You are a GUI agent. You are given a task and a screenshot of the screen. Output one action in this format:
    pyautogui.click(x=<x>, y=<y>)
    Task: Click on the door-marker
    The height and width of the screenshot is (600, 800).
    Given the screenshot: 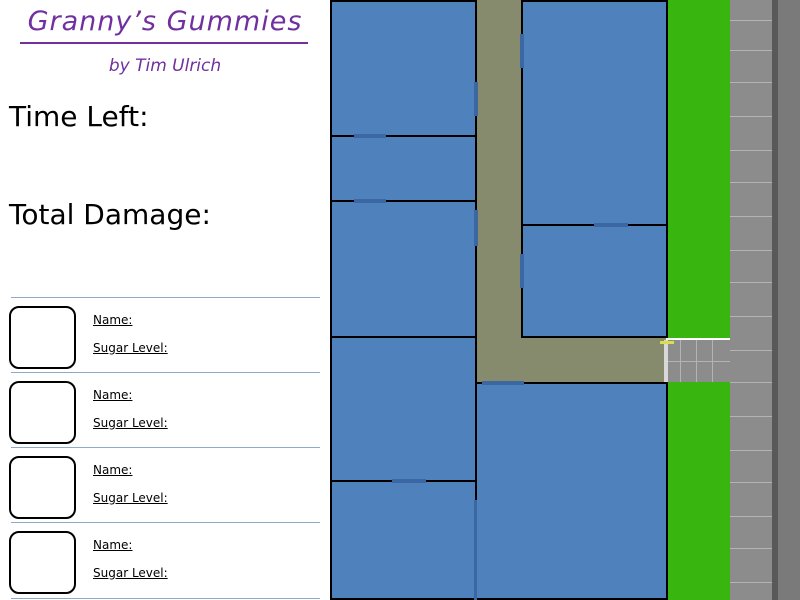 What is the action you would take?
    pyautogui.click(x=667, y=342)
    